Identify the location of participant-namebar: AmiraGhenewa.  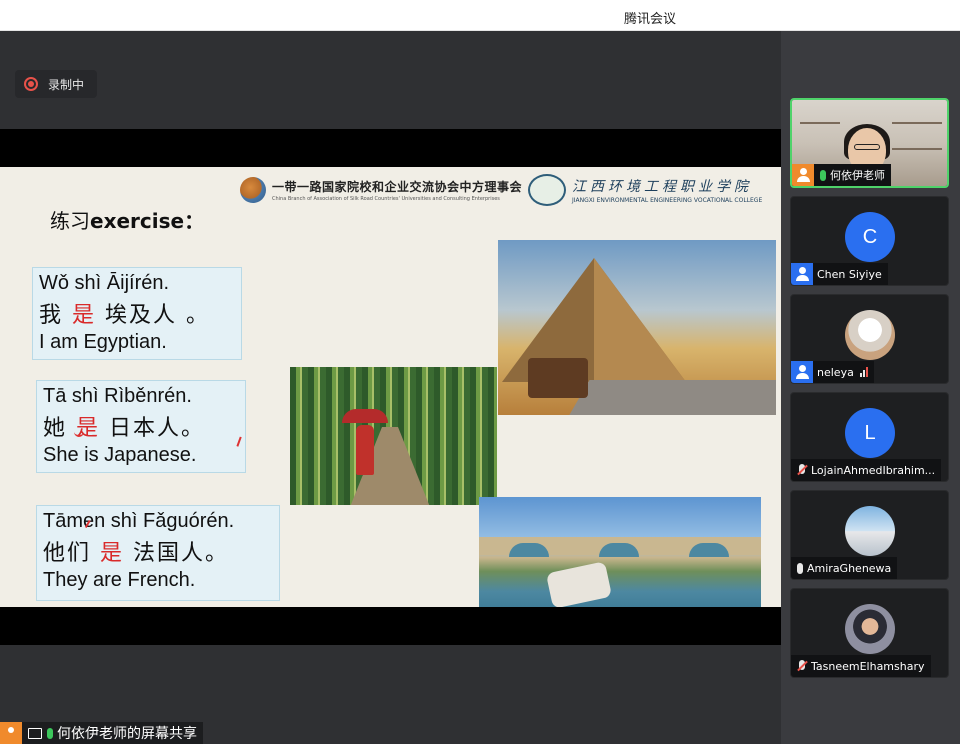
(844, 568).